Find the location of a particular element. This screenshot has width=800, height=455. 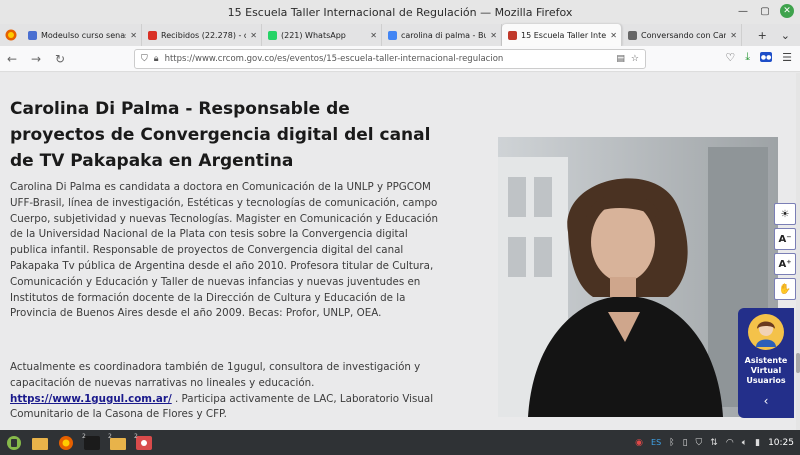

scrollbar-thumb is located at coordinates (798, 363).